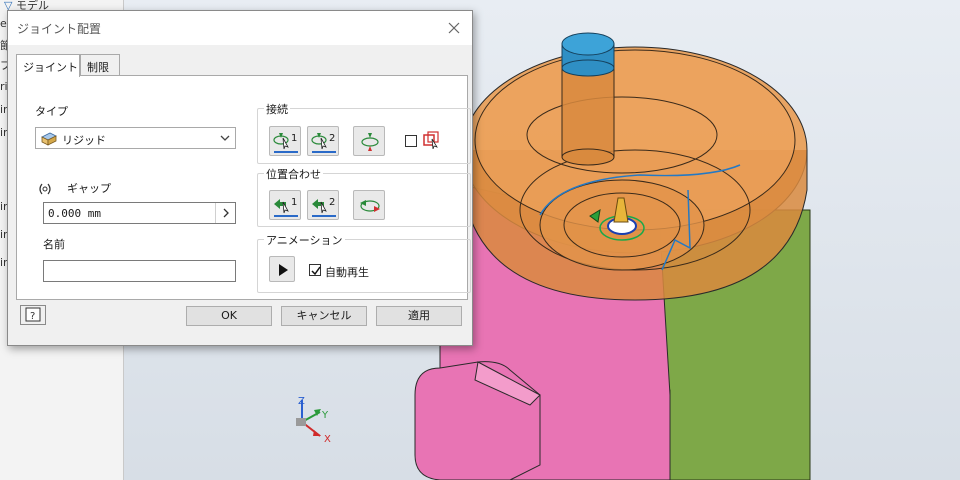 The image size is (960, 480). Describe the element at coordinates (285, 205) in the screenshot. I see `align-1-button: 1` at that location.